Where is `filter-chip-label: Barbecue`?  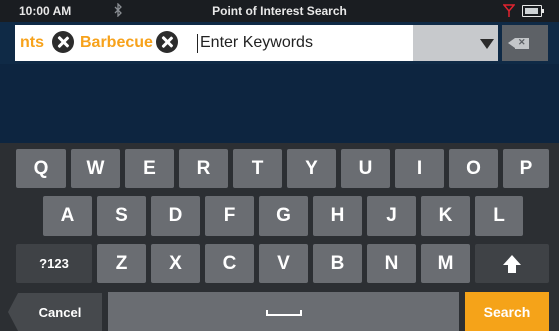
filter-chip-label: Barbecue is located at coordinates (116, 42).